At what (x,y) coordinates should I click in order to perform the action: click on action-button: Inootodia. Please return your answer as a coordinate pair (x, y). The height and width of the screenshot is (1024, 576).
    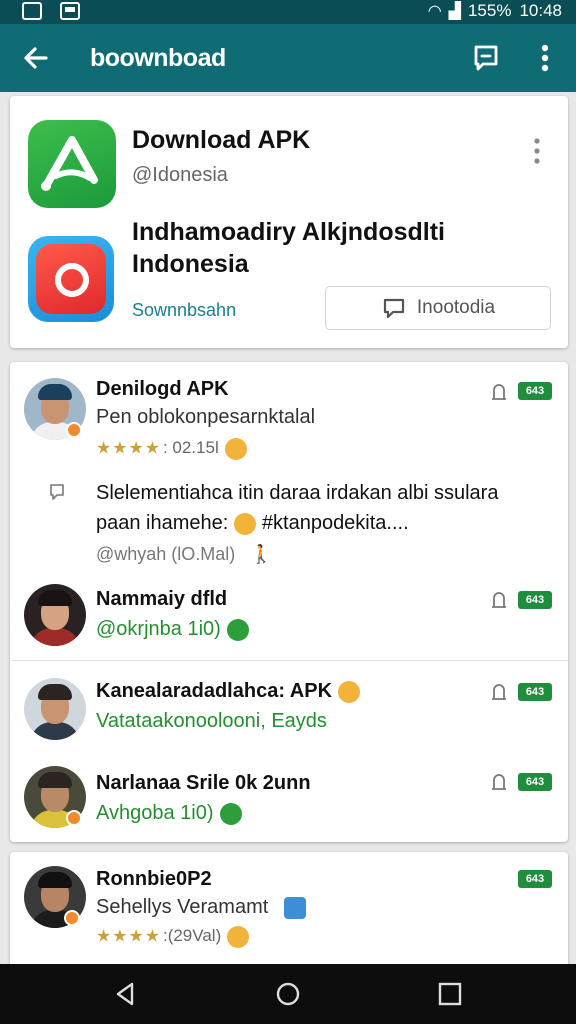
    Looking at the image, I should click on (438, 308).